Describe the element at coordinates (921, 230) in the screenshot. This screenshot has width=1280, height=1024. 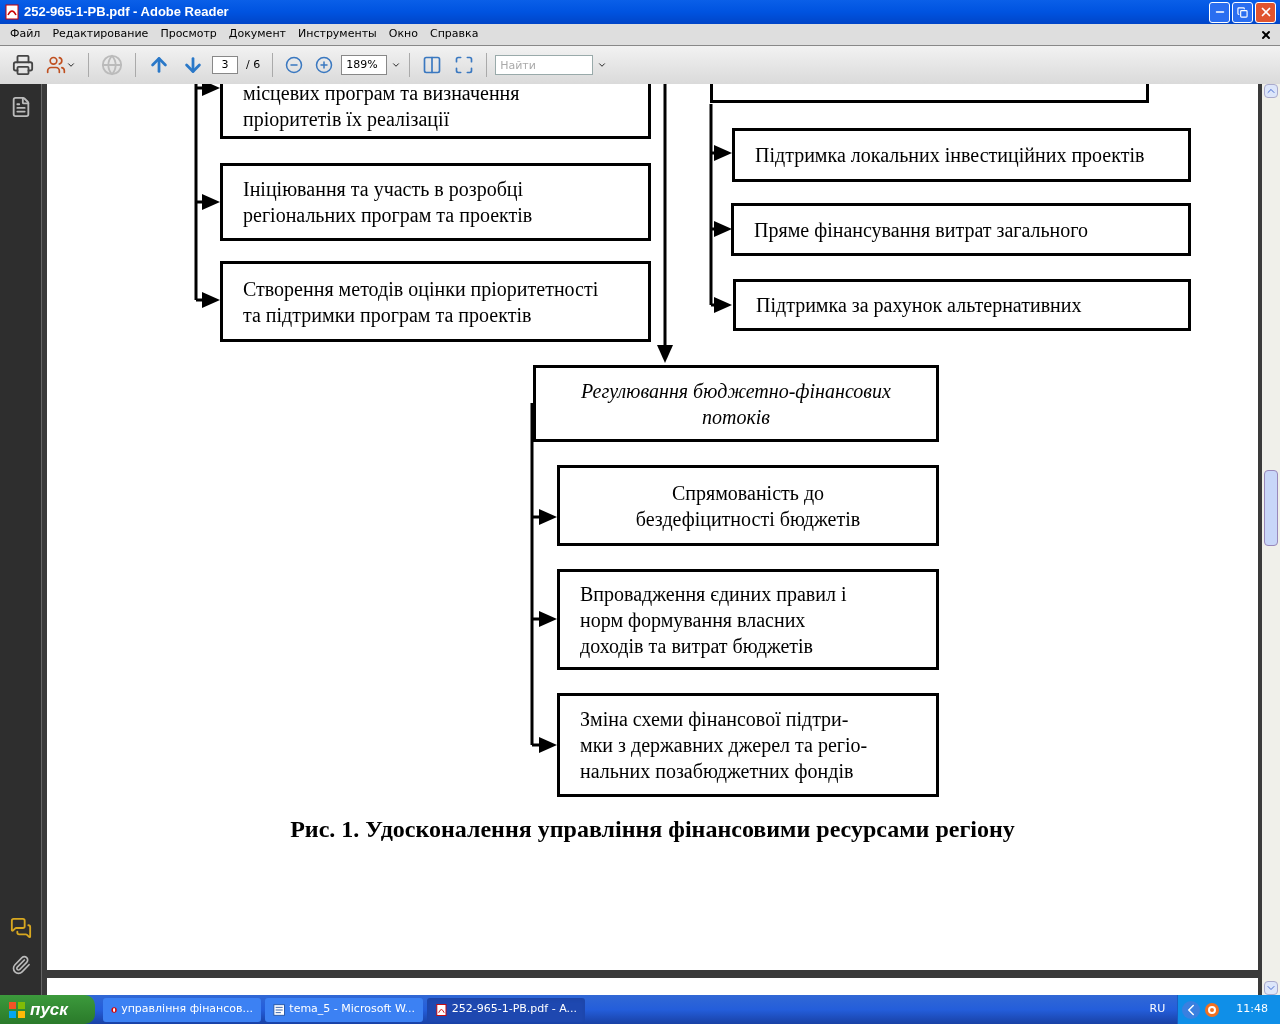
I see `box-text: Пряме фінансування витрат загального` at that location.